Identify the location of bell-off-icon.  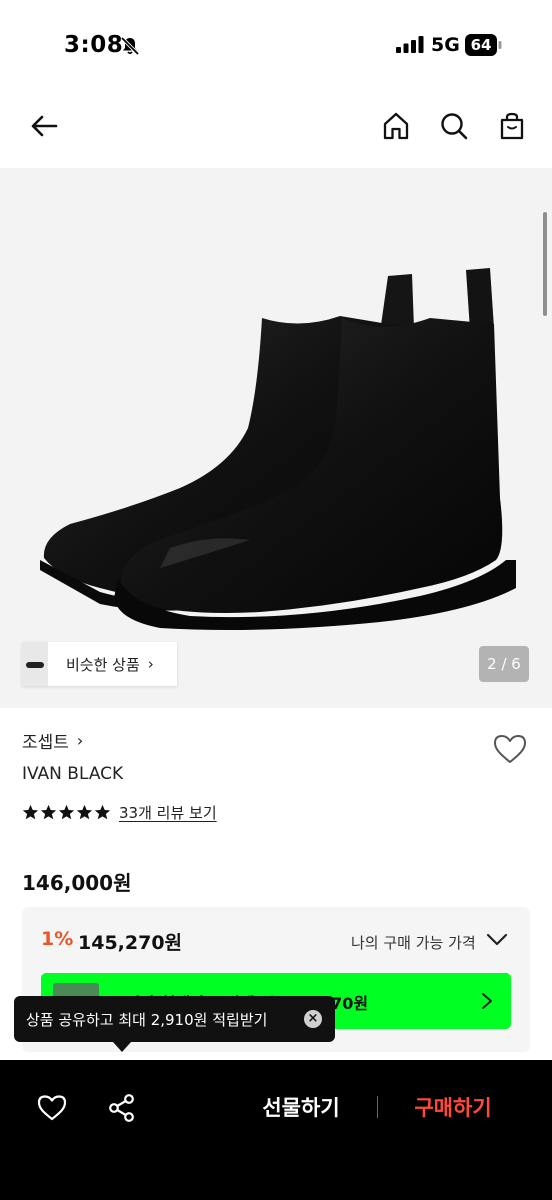
(130, 46).